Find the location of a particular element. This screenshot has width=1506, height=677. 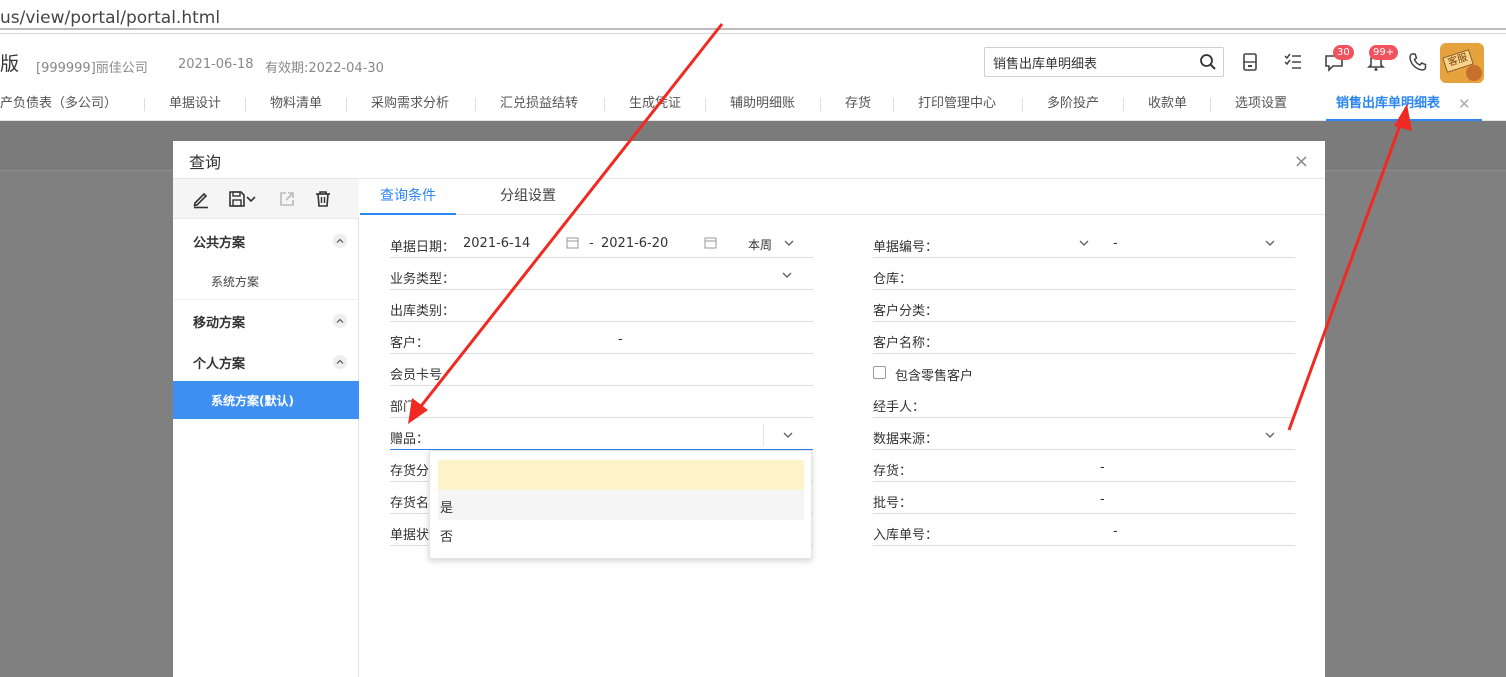

tab-receipt: 收款单 is located at coordinates (1167, 104).